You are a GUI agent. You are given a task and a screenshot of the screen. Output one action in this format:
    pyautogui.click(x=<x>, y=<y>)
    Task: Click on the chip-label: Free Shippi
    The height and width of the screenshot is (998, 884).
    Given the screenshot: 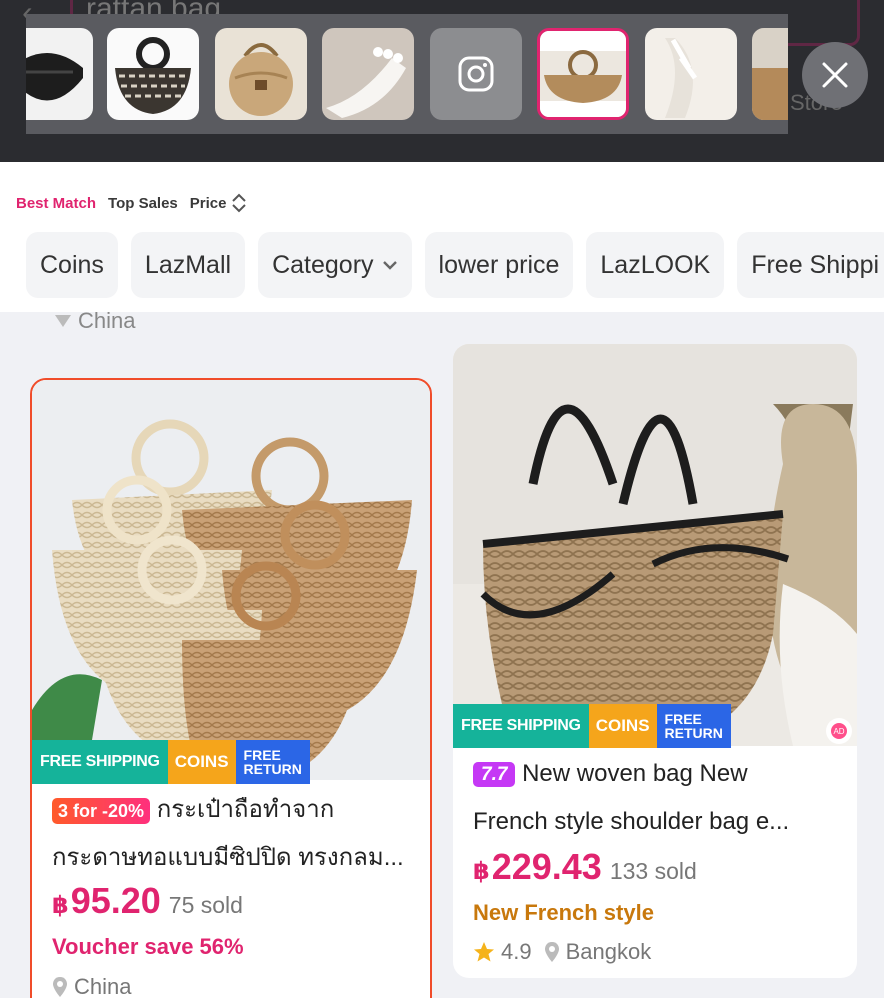 What is the action you would take?
    pyautogui.click(x=815, y=264)
    